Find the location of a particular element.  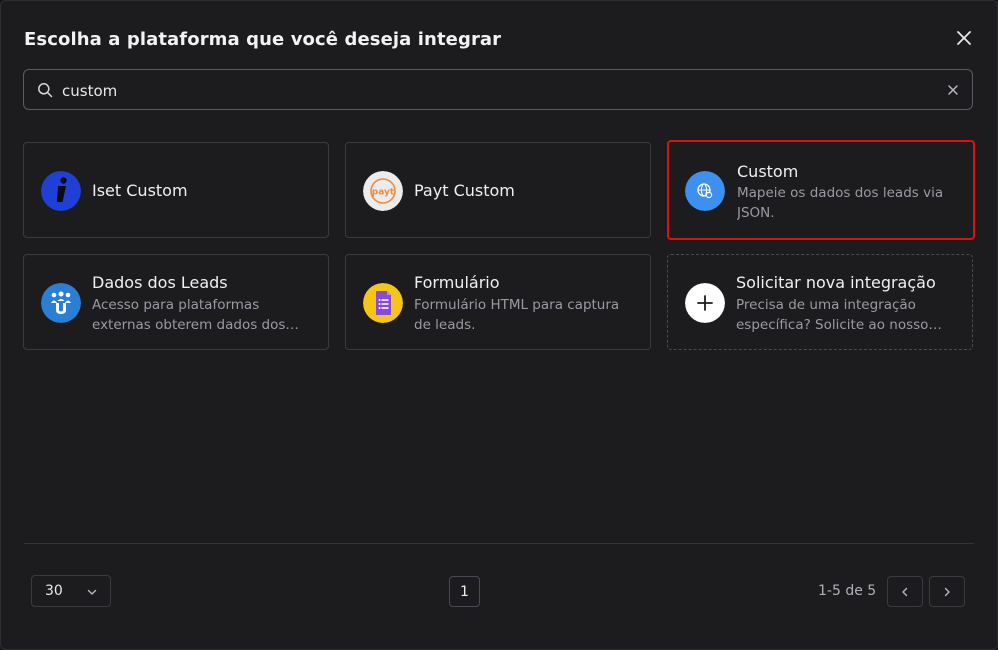

footer-divider is located at coordinates (499, 543).